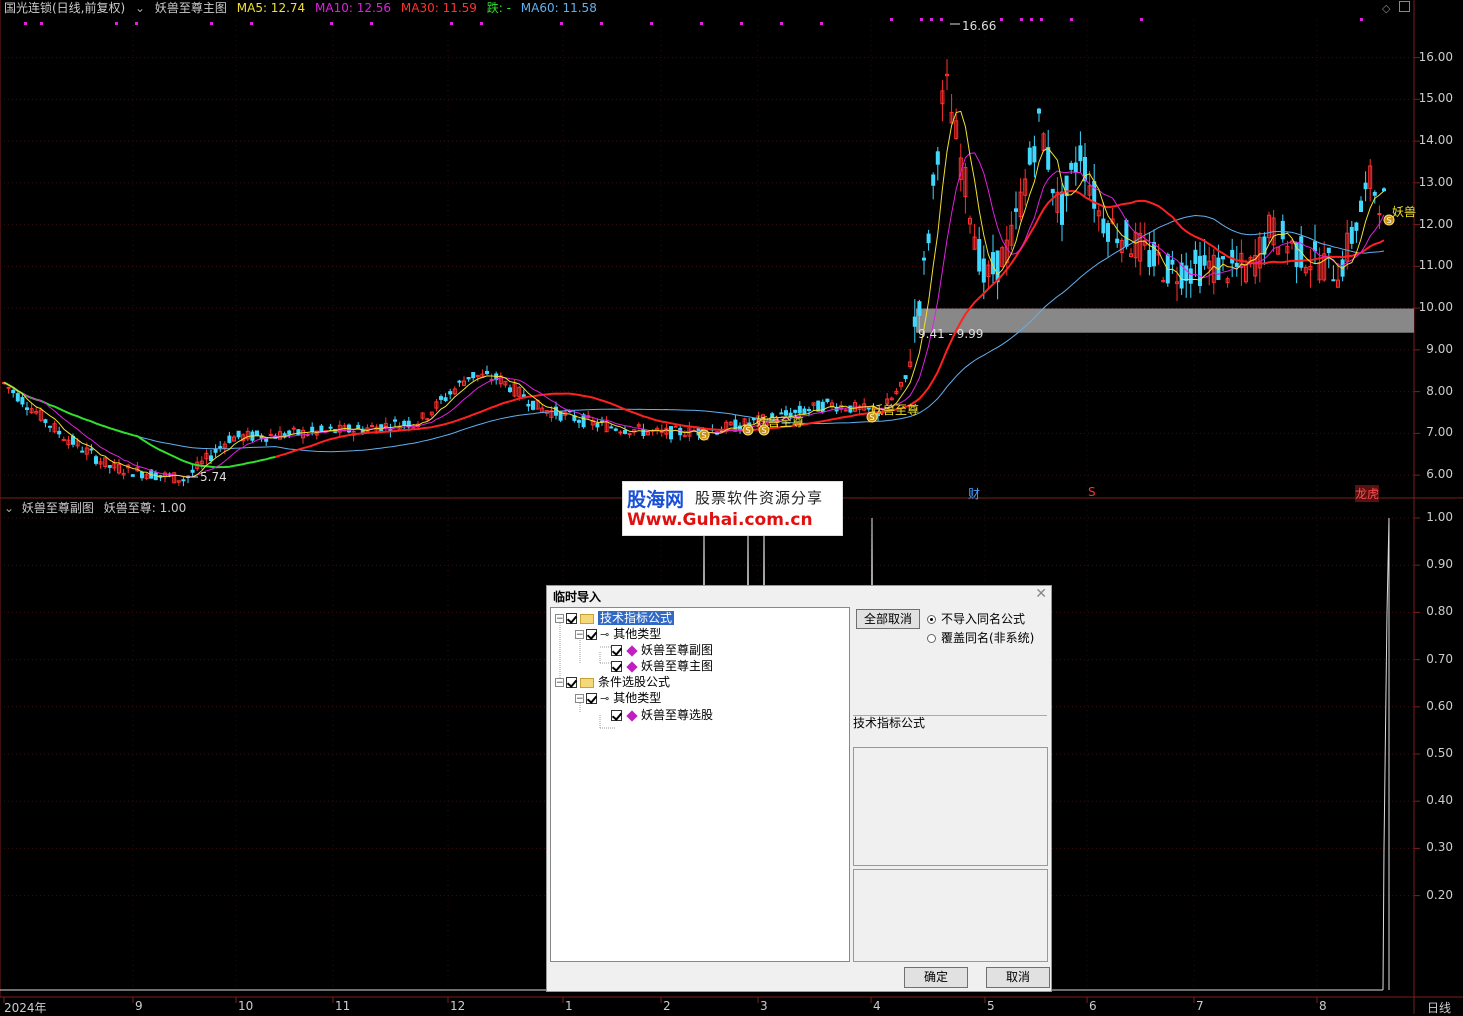  I want to click on ma5-value: MA5: 12.74, so click(271, 8).